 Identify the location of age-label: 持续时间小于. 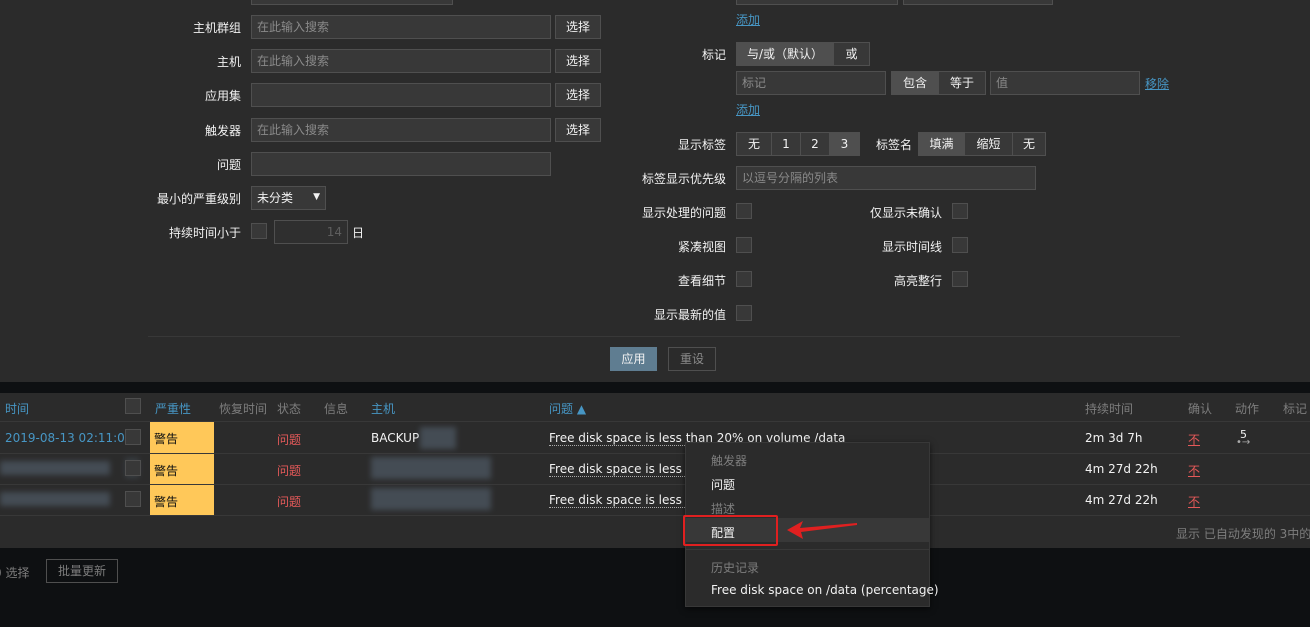
(204, 233).